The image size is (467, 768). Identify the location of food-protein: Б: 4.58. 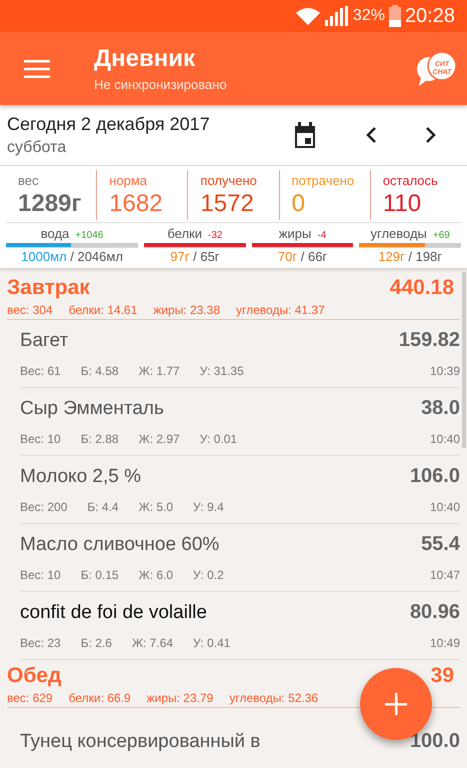
(99, 371).